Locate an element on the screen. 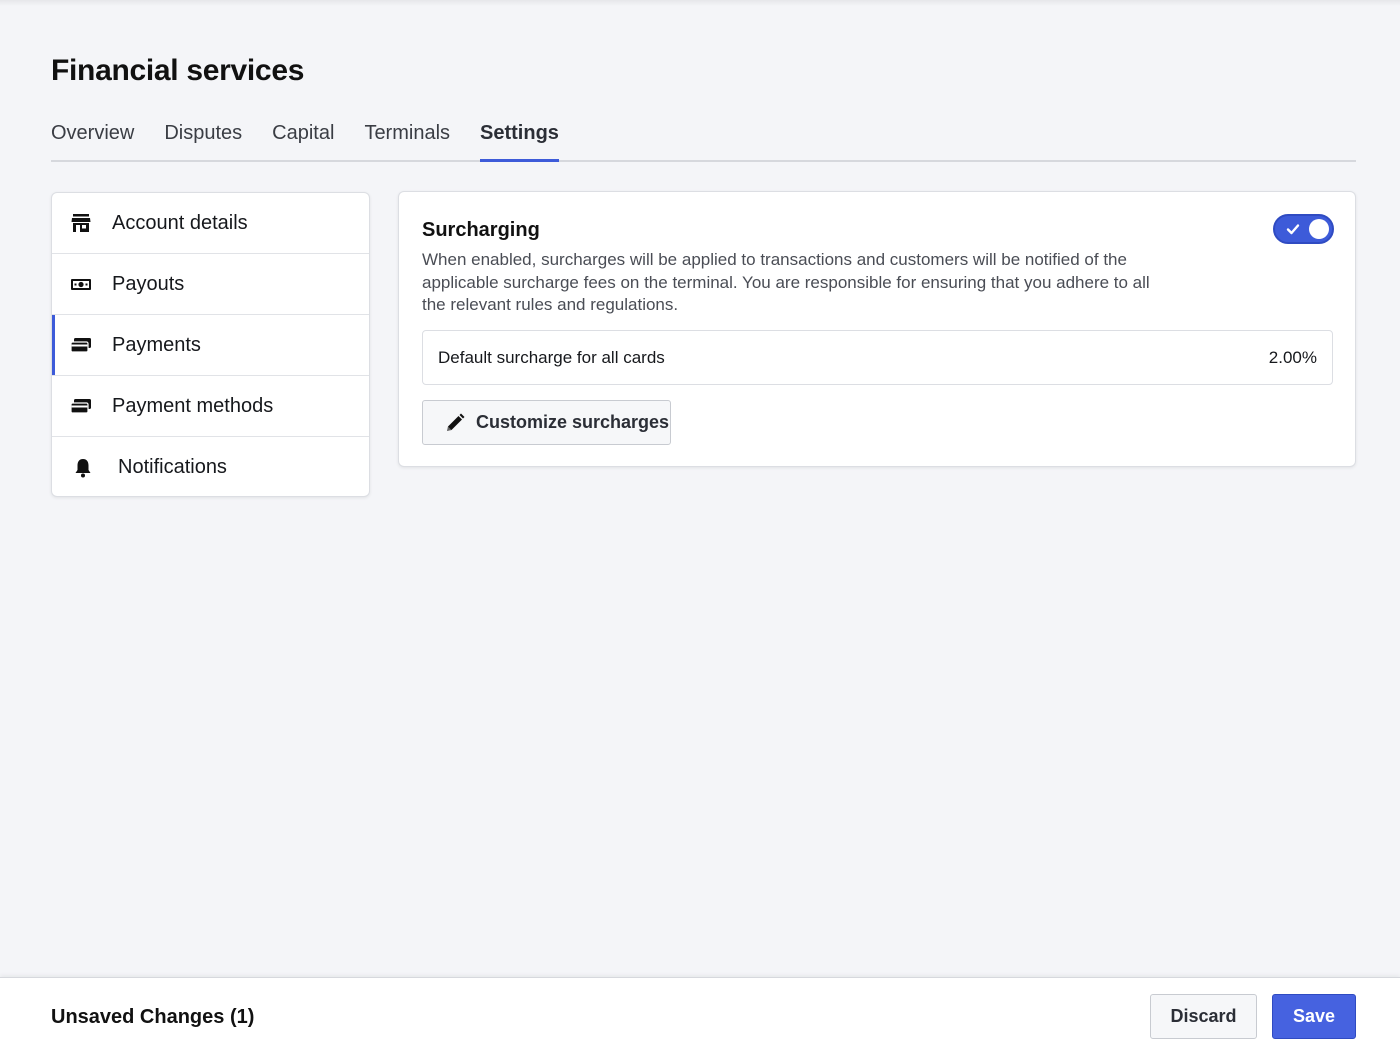 The height and width of the screenshot is (1050, 1400). sidebar-item-label: Payouts is located at coordinates (148, 283).